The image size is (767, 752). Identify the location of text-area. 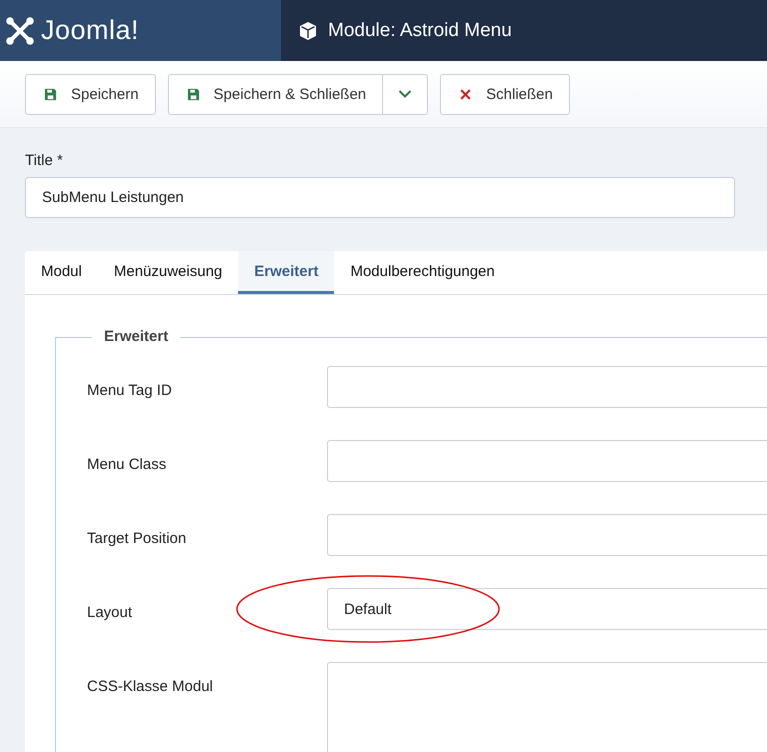
(547, 707).